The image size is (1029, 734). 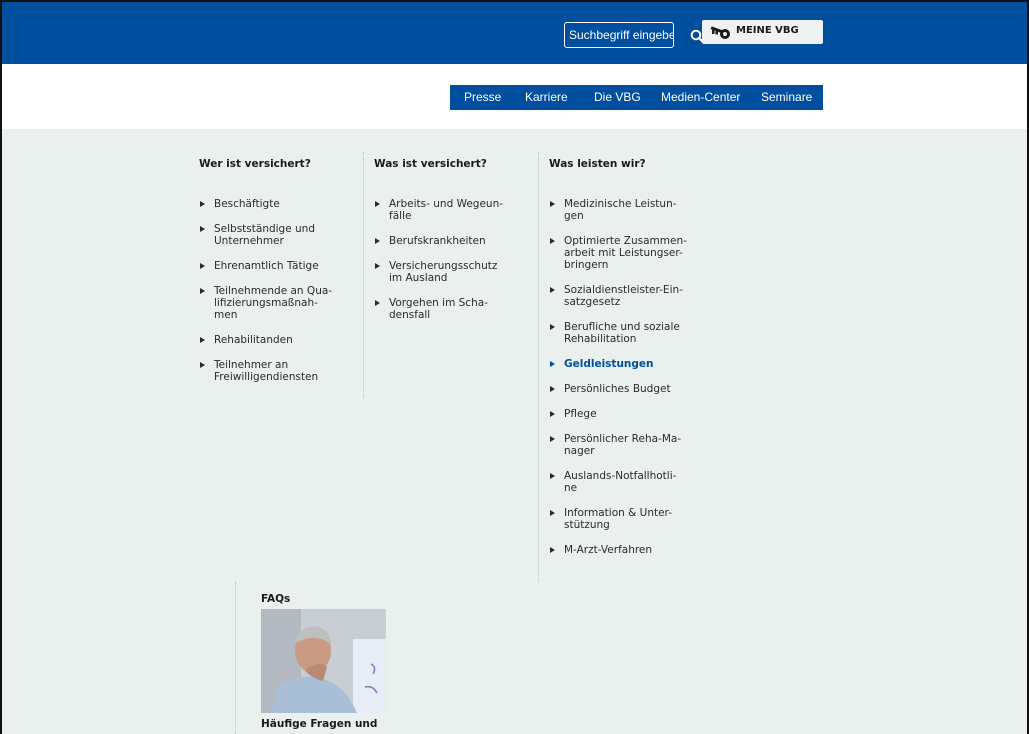 I want to click on menu-link: Arbeits- und Wegeun-fälle, so click(x=449, y=210).